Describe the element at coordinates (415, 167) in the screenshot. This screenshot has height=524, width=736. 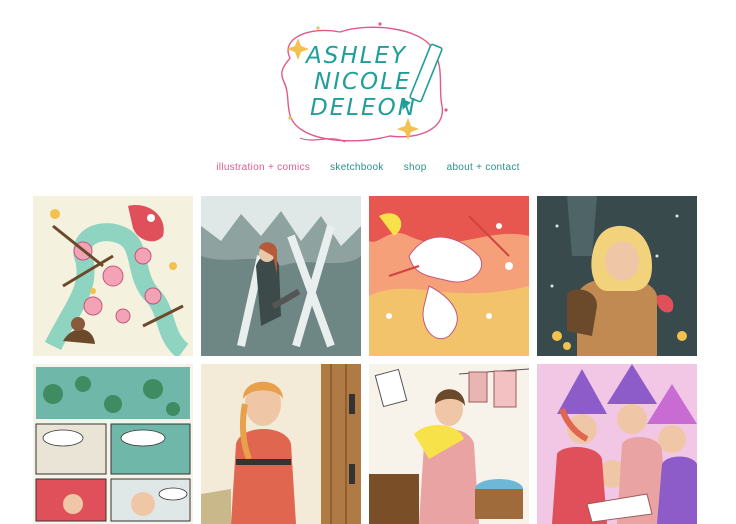
I see `nav-shop: shop` at that location.